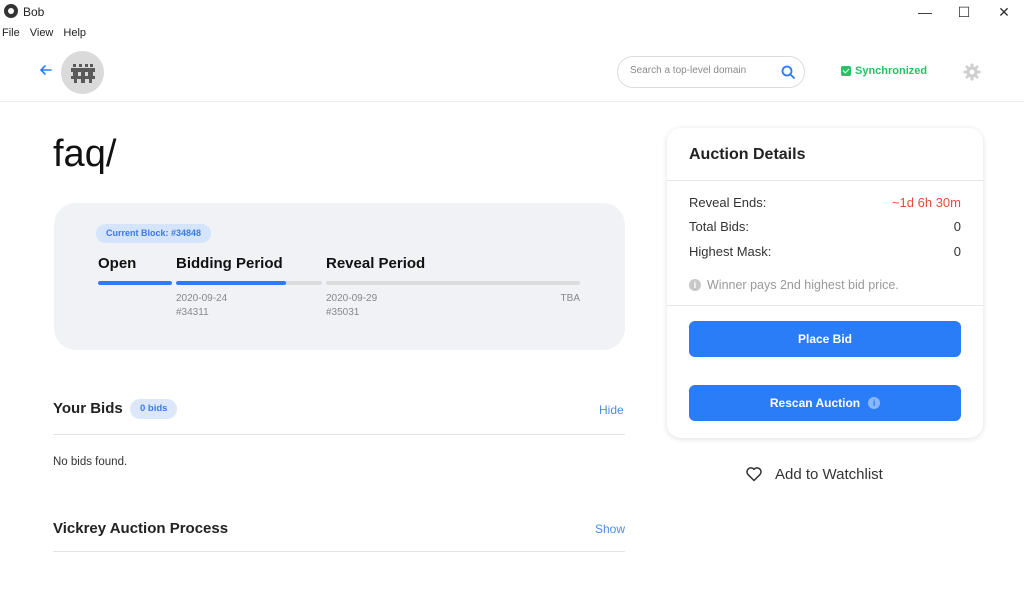 Image resolution: width=1024 pixels, height=591 pixels. I want to click on menu-view: View, so click(42, 35).